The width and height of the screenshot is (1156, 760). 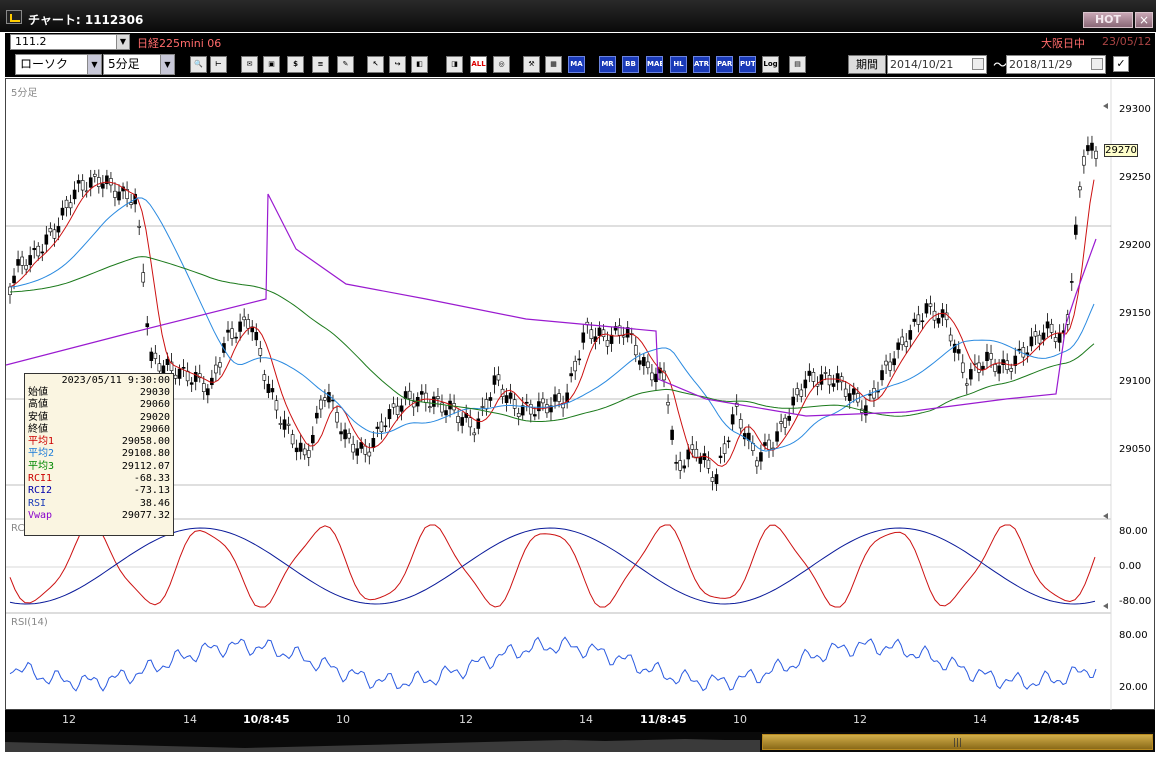 What do you see at coordinates (419, 64) in the screenshot?
I see `indicator-icon: ◧` at bounding box center [419, 64].